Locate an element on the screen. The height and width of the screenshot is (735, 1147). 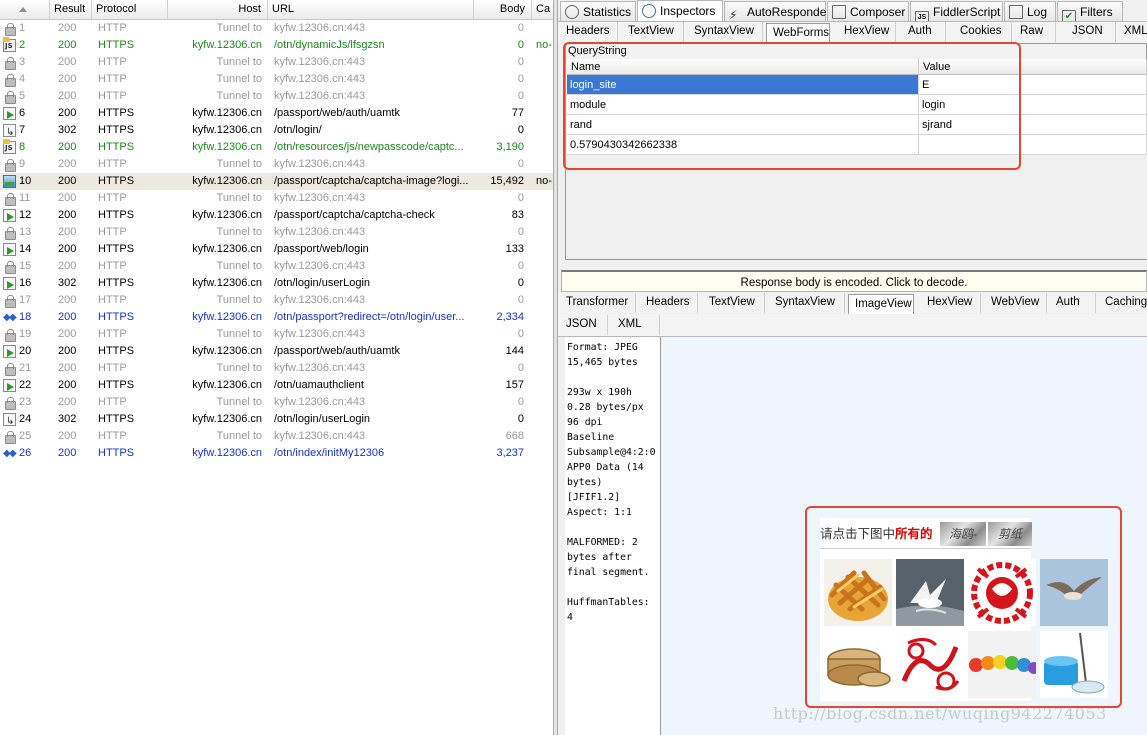
querystring-name: login_site is located at coordinates (743, 85).